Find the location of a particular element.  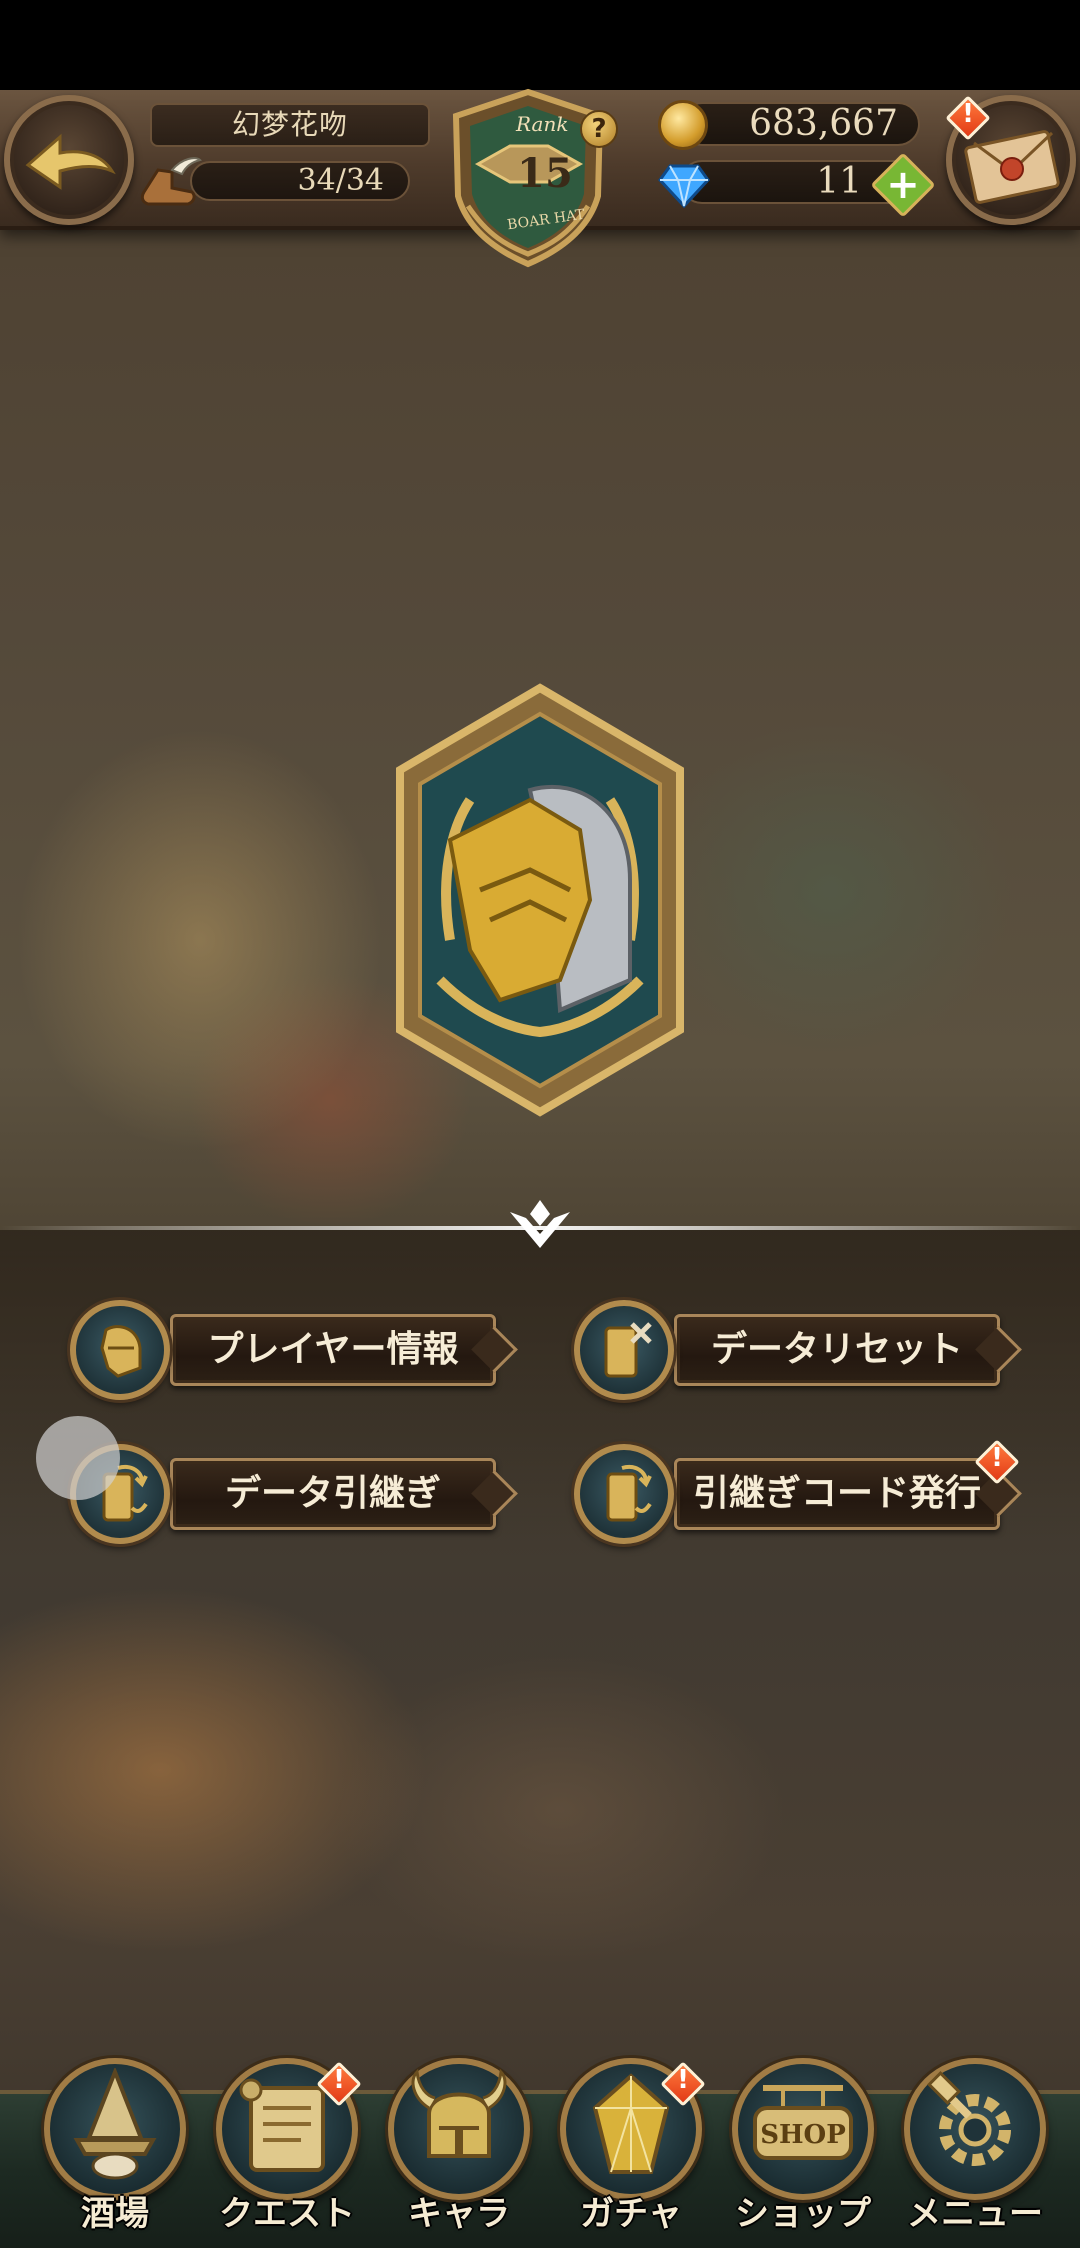

nav-menu-label: メニュー is located at coordinates (975, 2214).